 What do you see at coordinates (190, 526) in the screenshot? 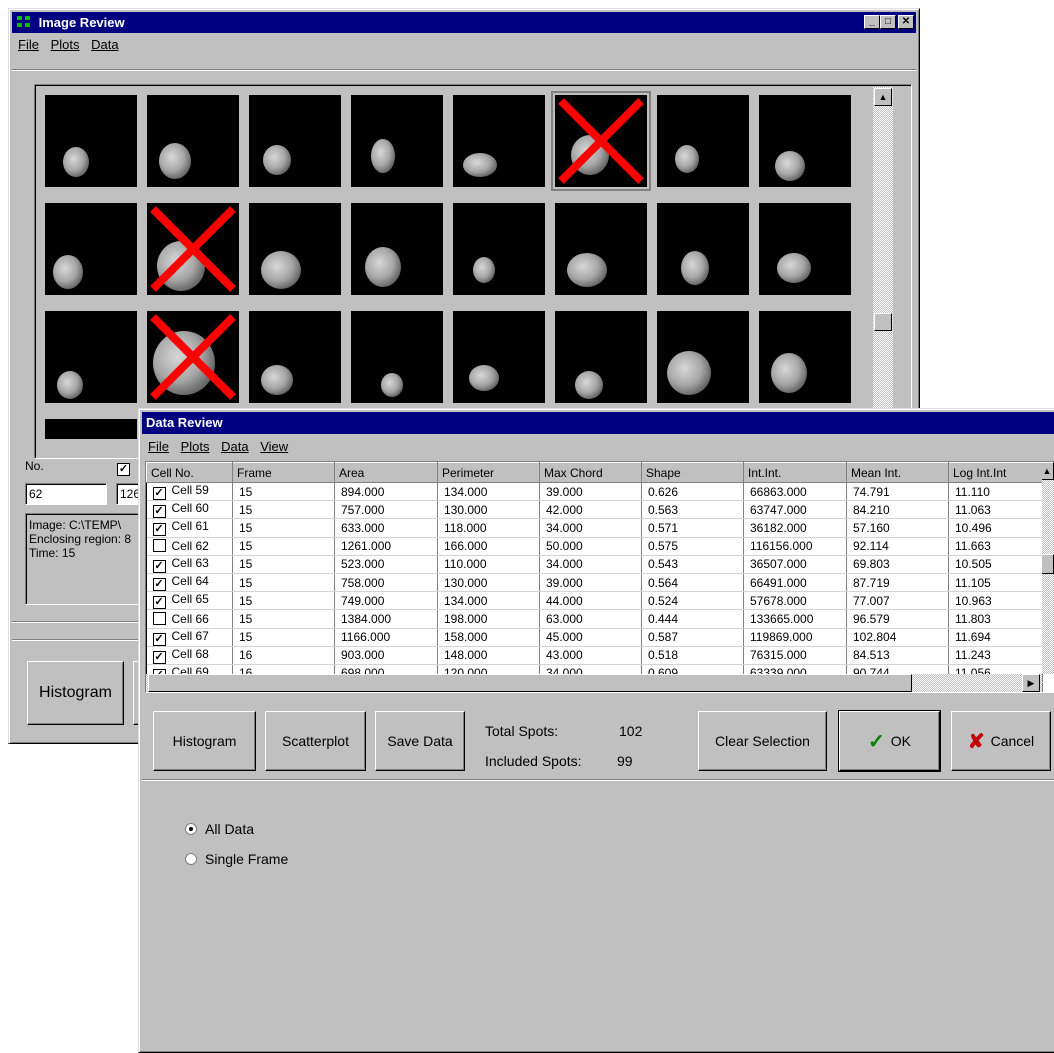
I see `cell-name-label: Cell 61` at bounding box center [190, 526].